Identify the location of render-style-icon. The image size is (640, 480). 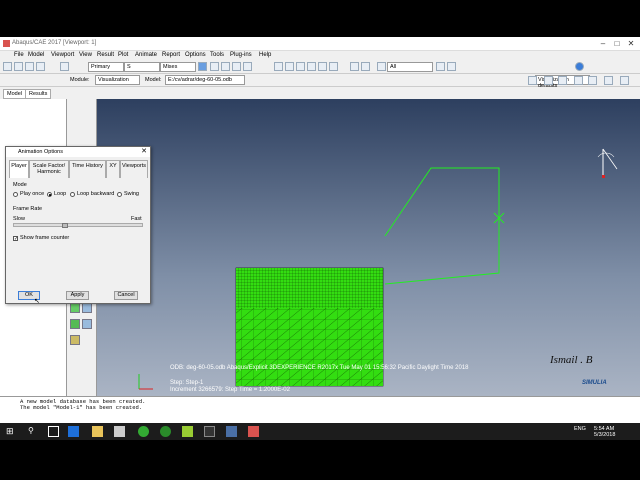
(354, 66).